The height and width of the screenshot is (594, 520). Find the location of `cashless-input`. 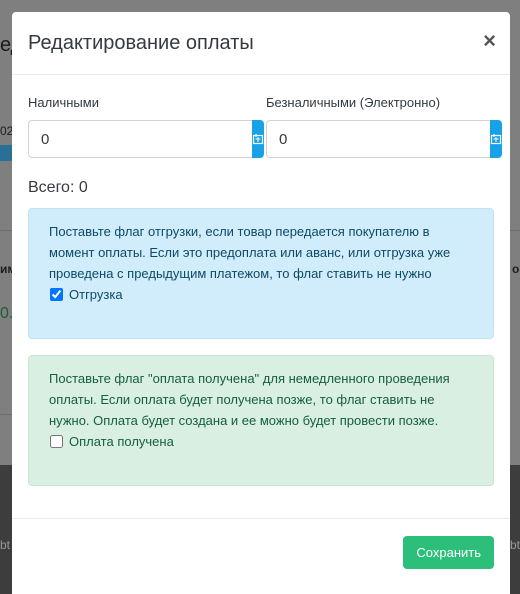

cashless-input is located at coordinates (378, 139).